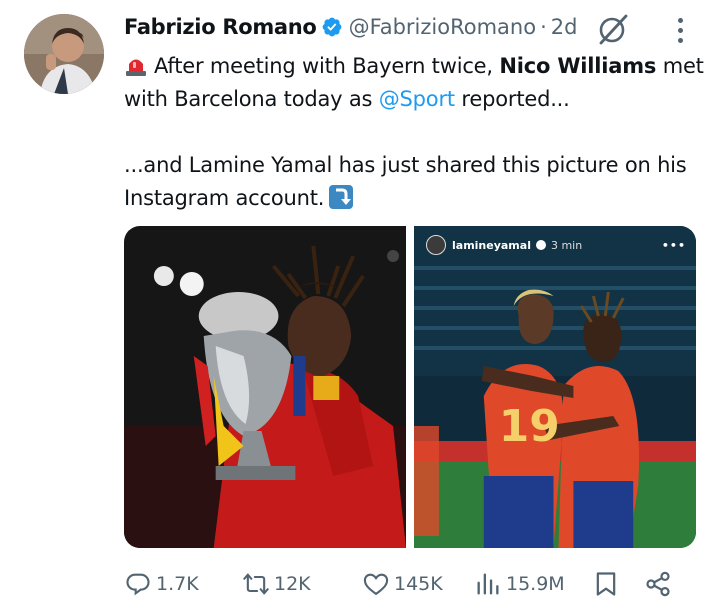 This screenshot has height=612, width=720. What do you see at coordinates (220, 27) in the screenshot?
I see `author-name: Fabrizio Romano` at bounding box center [220, 27].